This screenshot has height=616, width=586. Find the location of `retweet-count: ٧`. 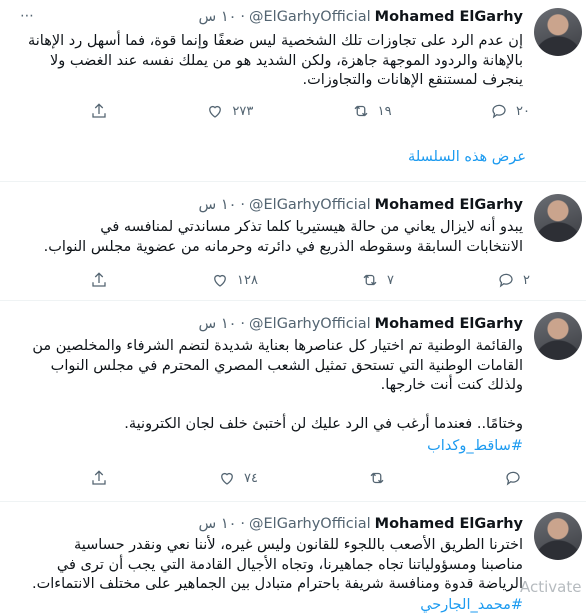

retweet-count: ٧ is located at coordinates (390, 280).